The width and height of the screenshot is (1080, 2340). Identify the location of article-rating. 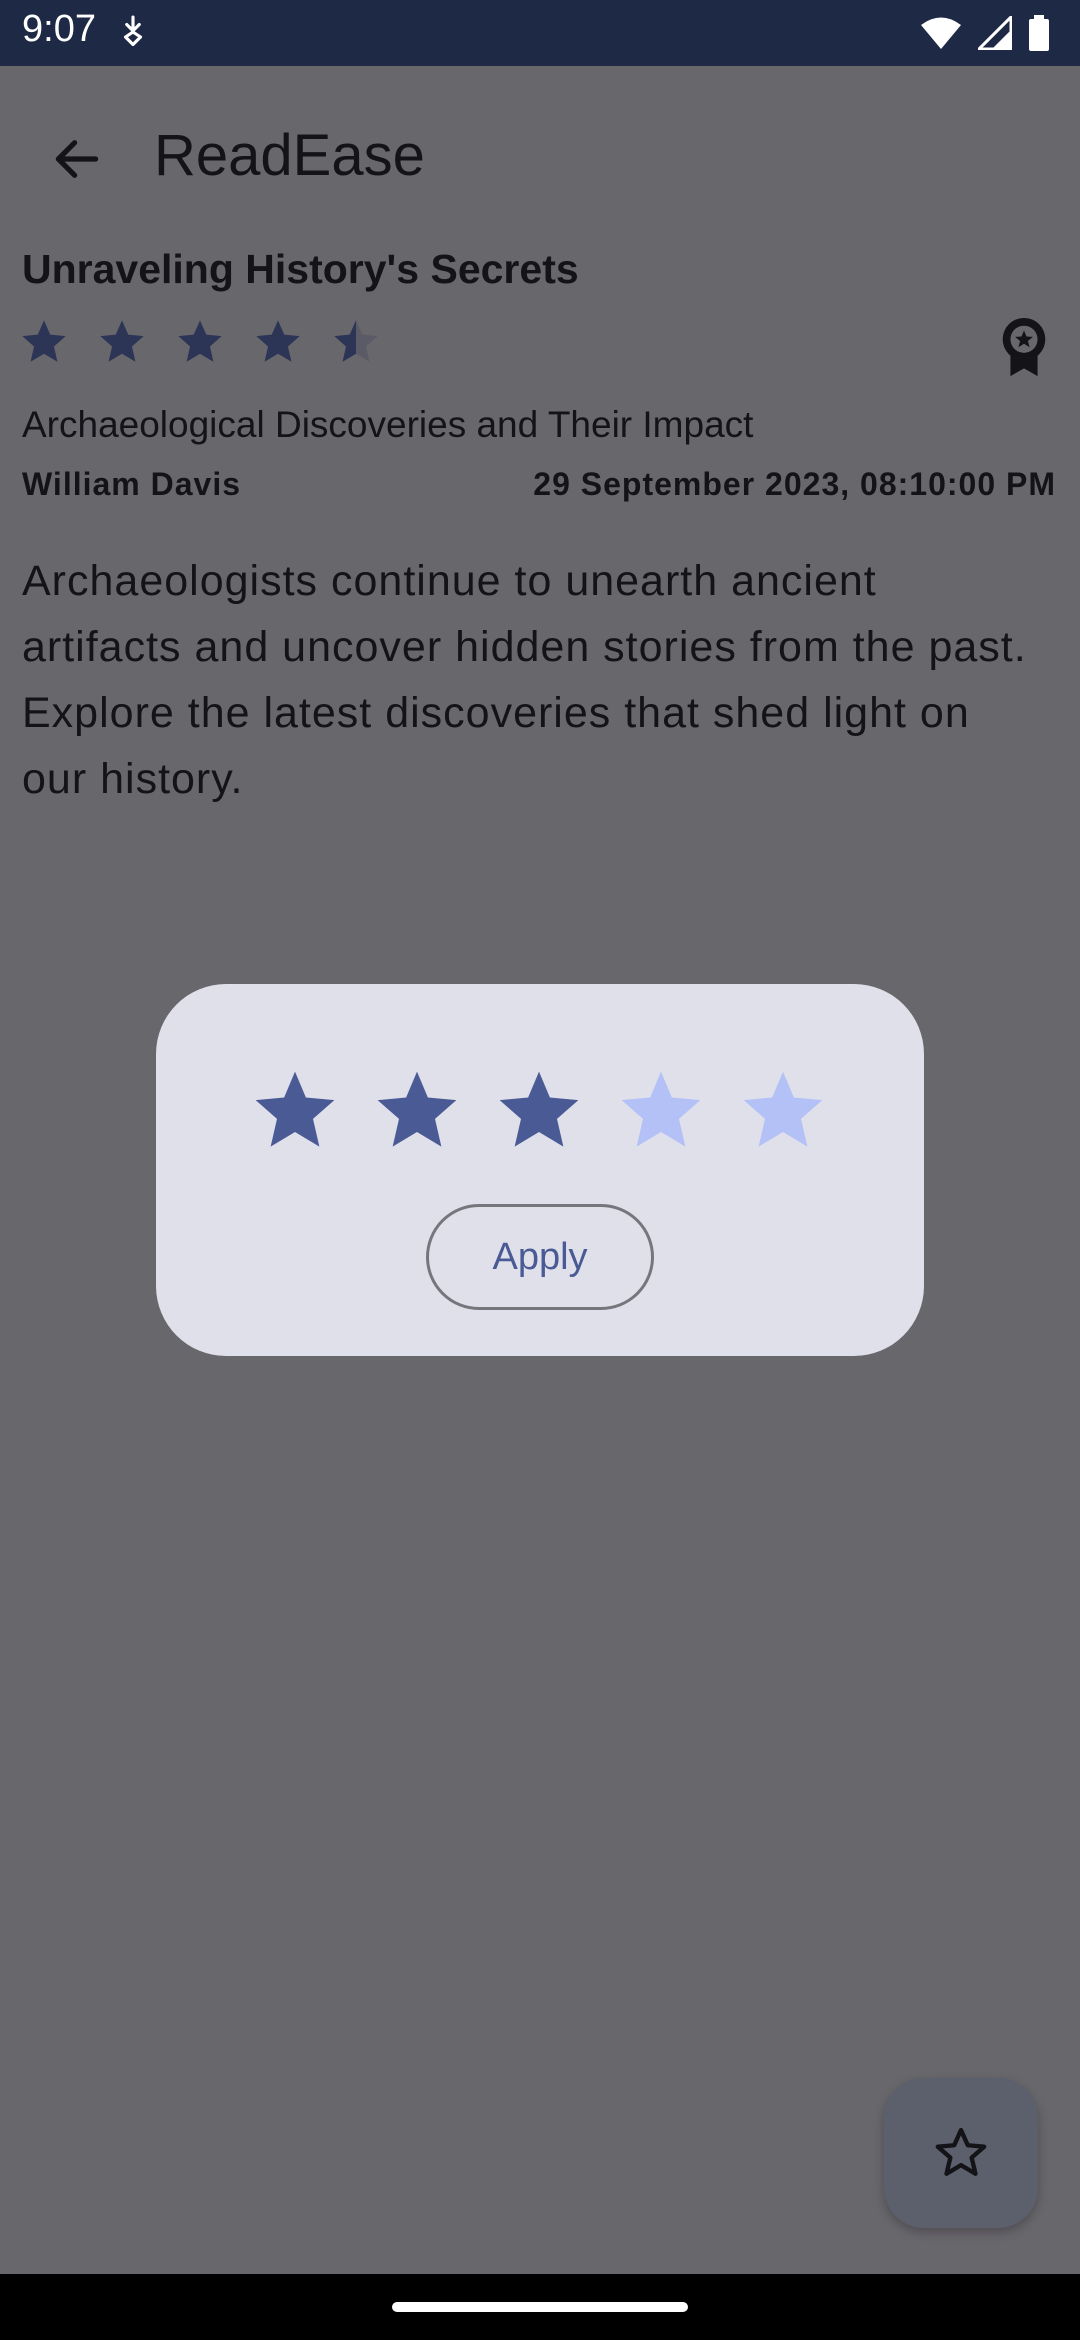
(200, 342).